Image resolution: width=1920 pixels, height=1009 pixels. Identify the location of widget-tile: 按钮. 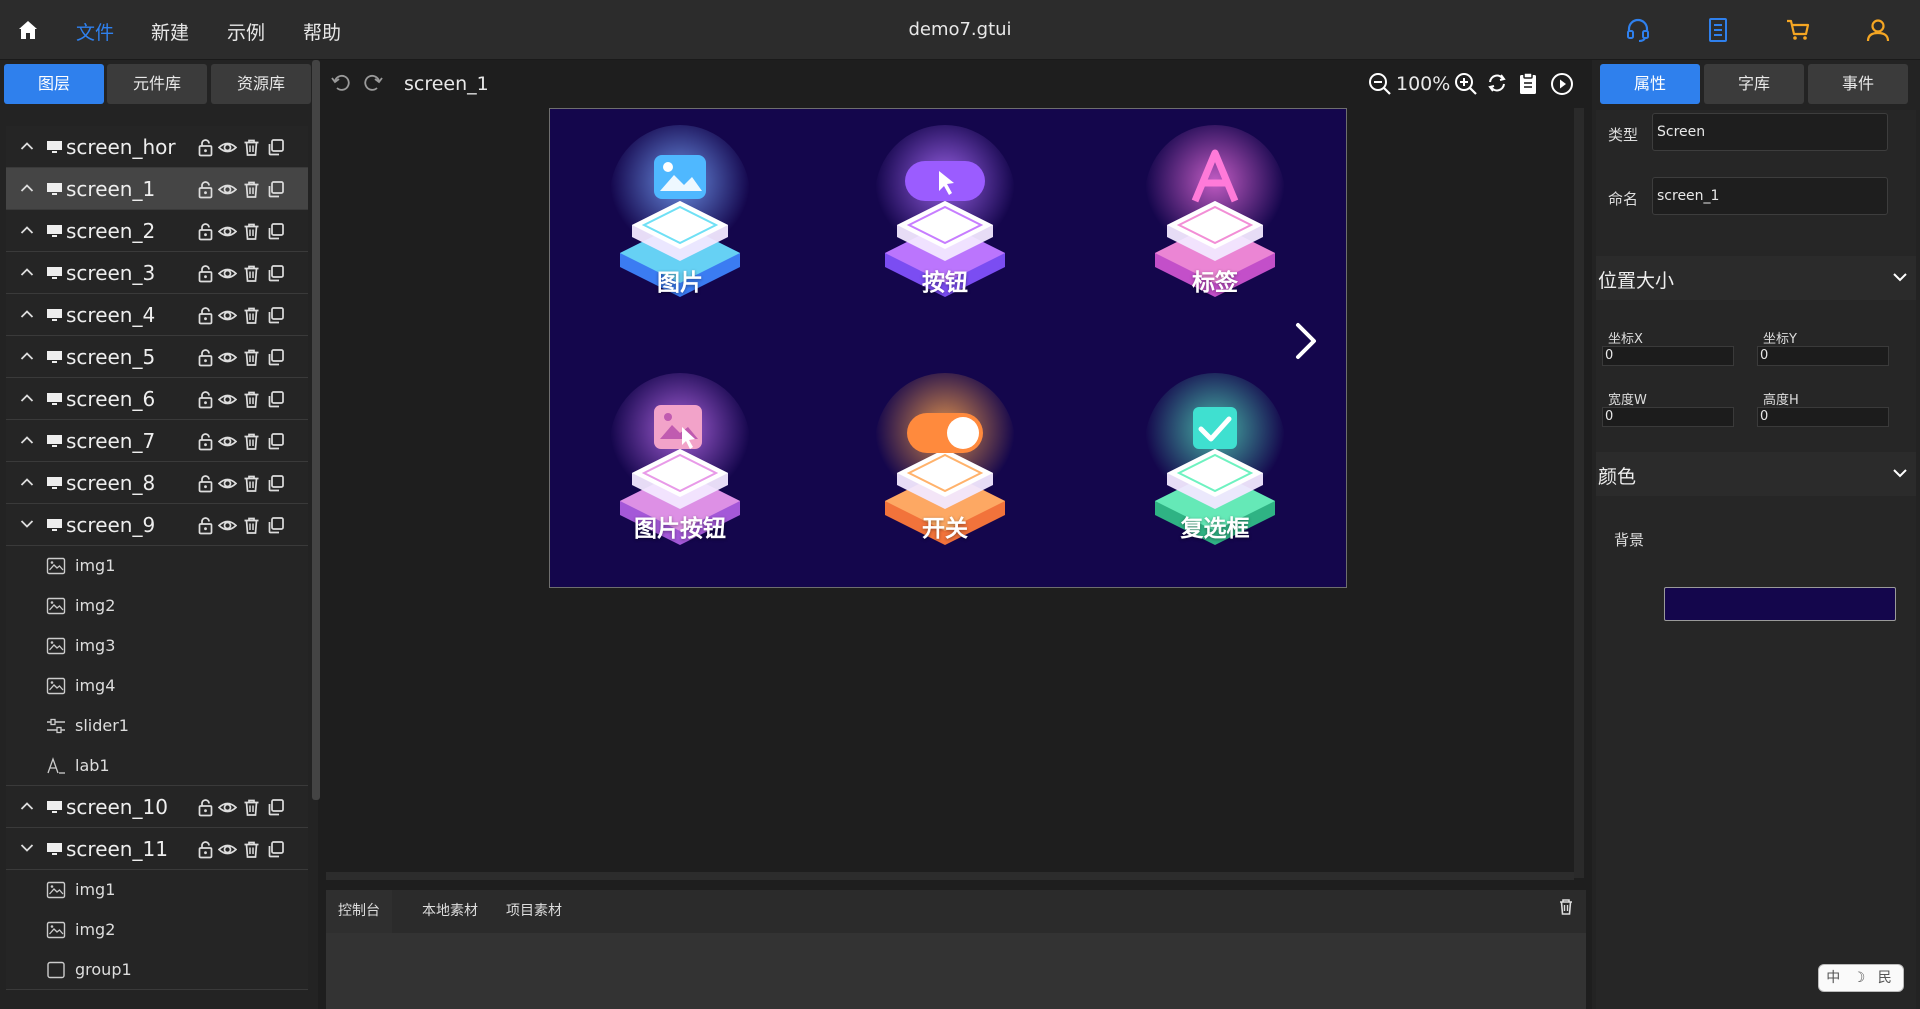
(945, 225).